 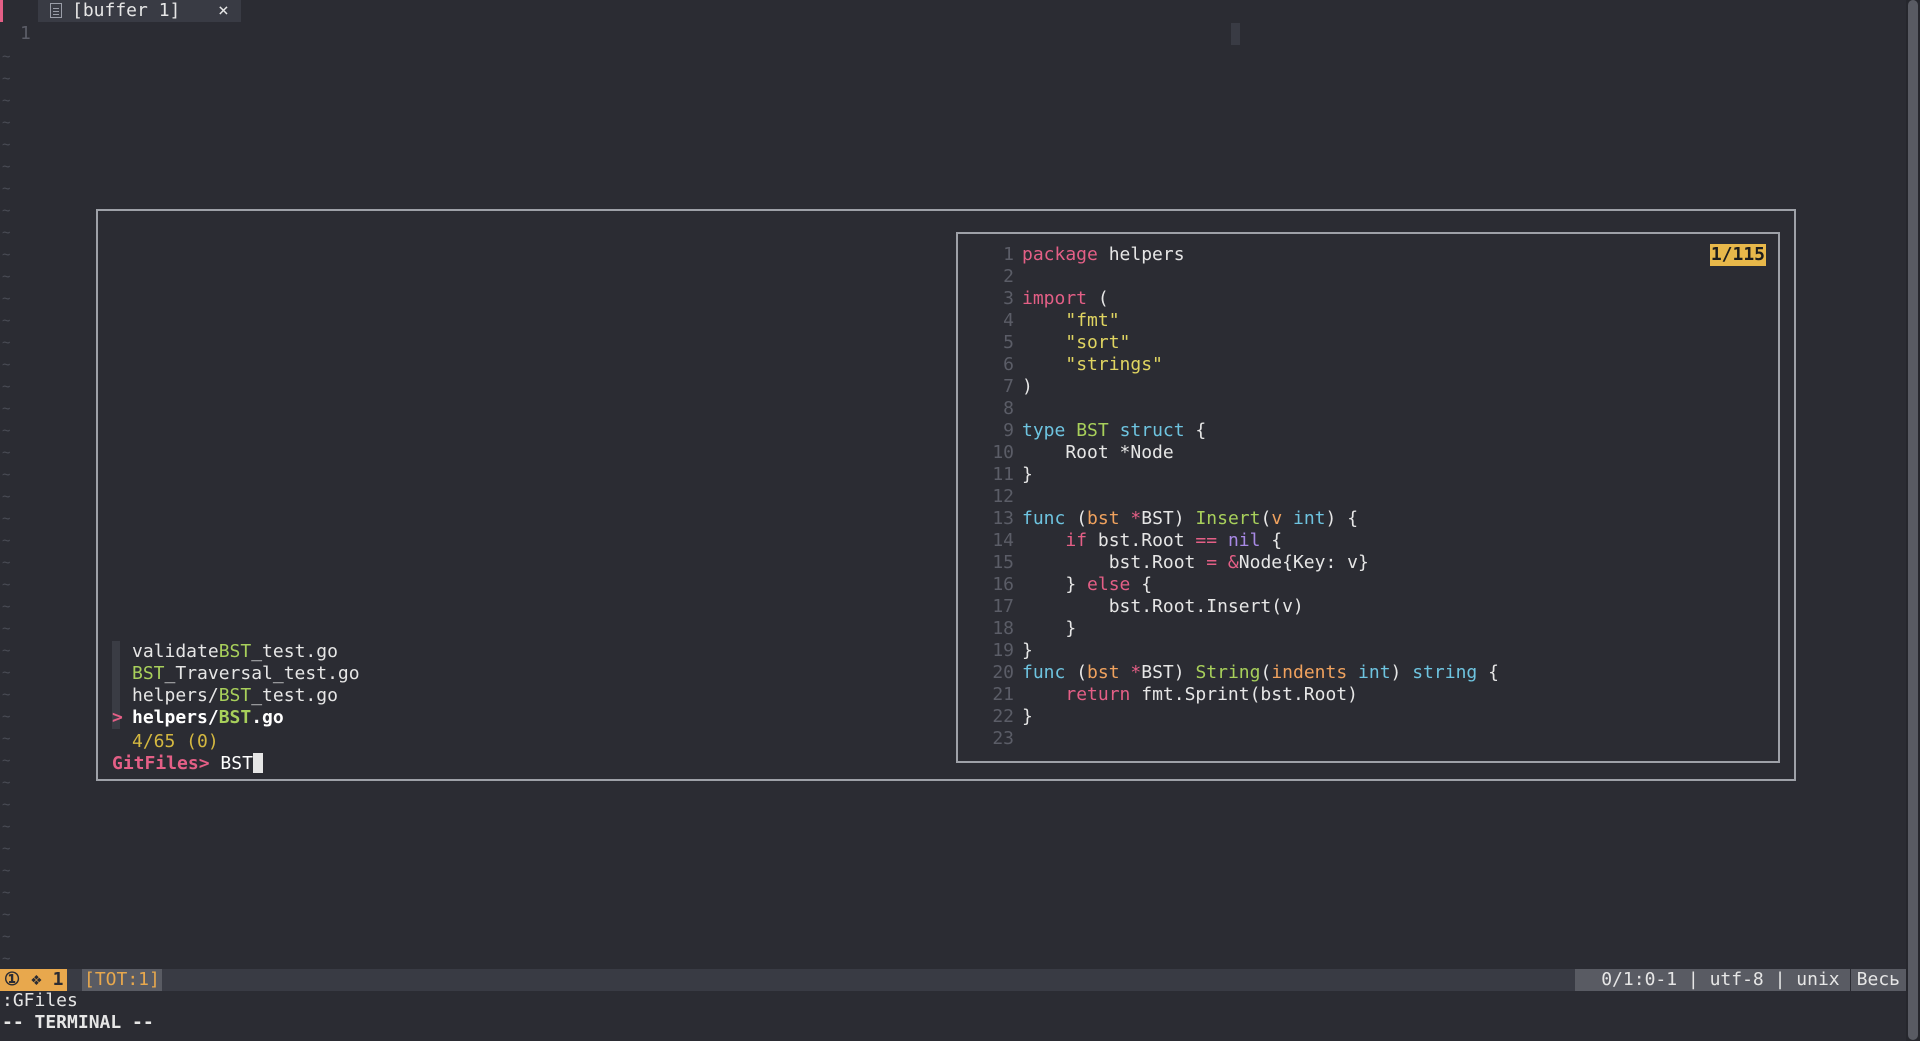 What do you see at coordinates (208, 717) in the screenshot?
I see `result-path: helpers/BST.go` at bounding box center [208, 717].